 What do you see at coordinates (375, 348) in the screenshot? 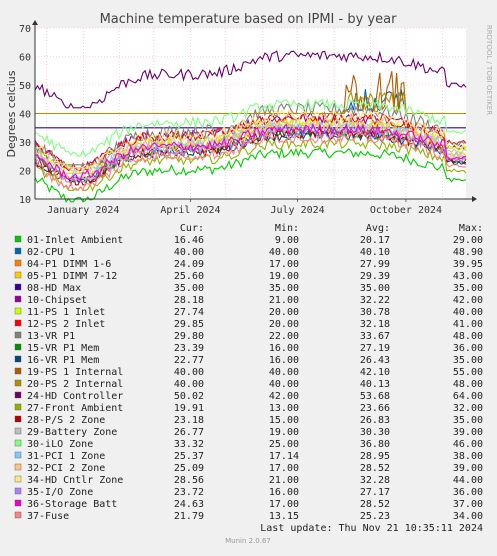
I see `legend-avg-value: 27.19` at bounding box center [375, 348].